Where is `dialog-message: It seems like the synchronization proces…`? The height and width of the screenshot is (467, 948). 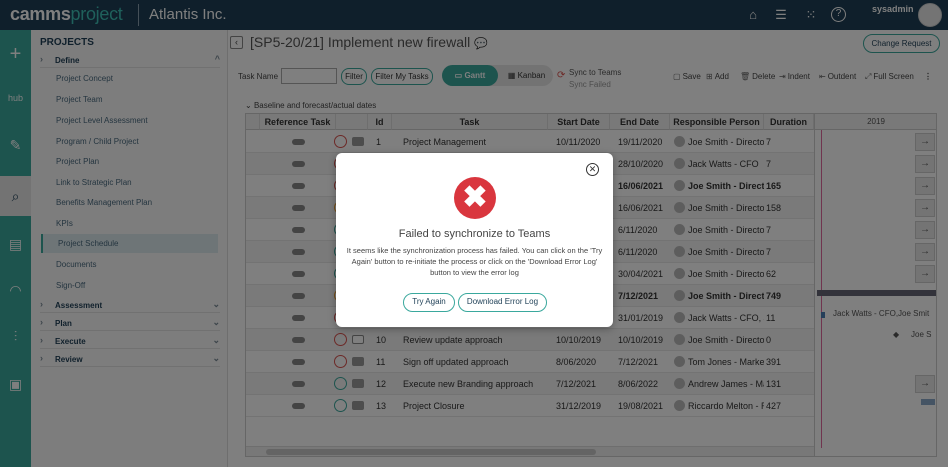
dialog-message: It seems like the synchronization proces… is located at coordinates (474, 261).